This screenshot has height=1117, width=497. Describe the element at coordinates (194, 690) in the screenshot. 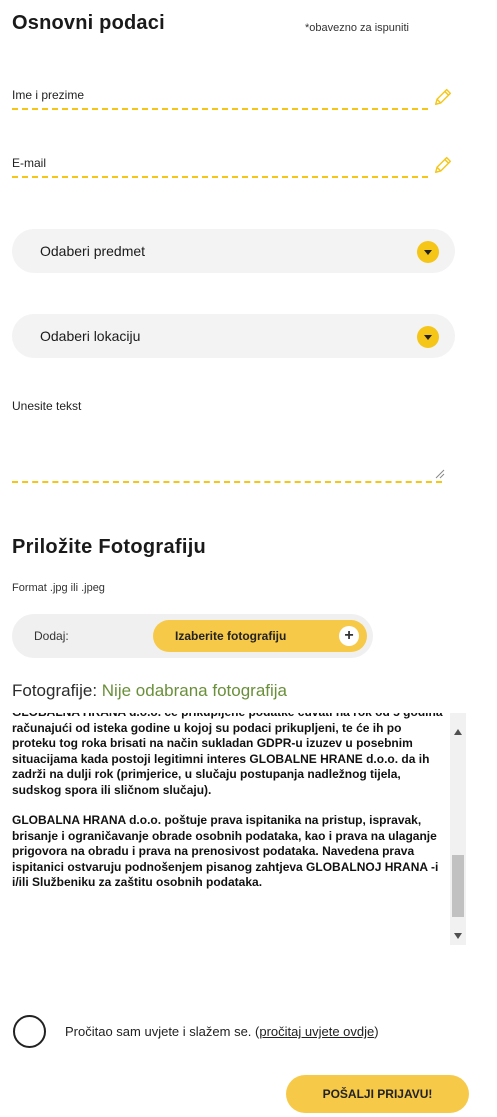

I see `photos-status-text: Nije odabrana fotografija` at that location.